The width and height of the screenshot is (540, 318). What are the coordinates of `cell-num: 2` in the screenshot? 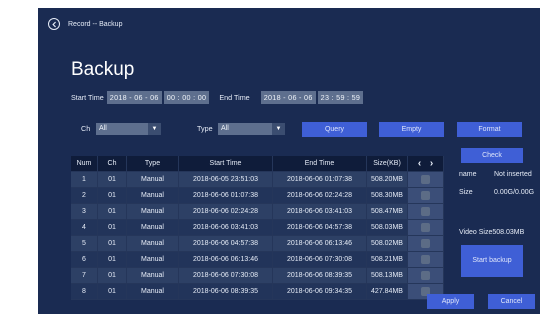 It's located at (84, 195).